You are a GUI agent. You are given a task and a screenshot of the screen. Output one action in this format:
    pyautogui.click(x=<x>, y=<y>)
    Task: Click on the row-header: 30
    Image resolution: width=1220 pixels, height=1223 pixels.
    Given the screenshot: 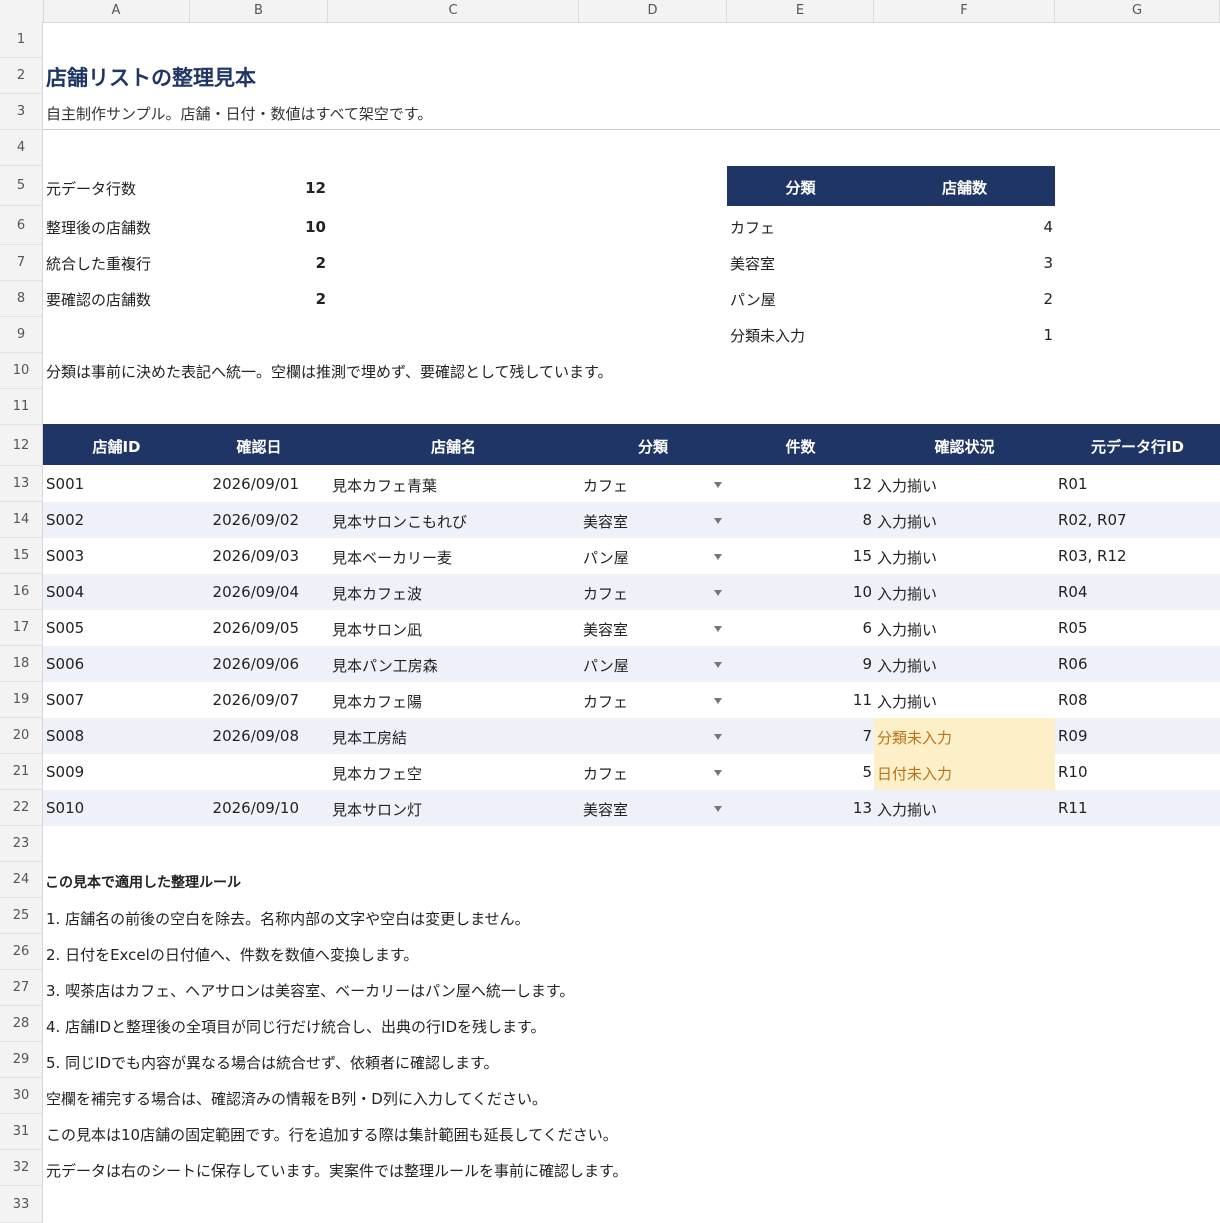 What is the action you would take?
    pyautogui.click(x=21, y=1096)
    